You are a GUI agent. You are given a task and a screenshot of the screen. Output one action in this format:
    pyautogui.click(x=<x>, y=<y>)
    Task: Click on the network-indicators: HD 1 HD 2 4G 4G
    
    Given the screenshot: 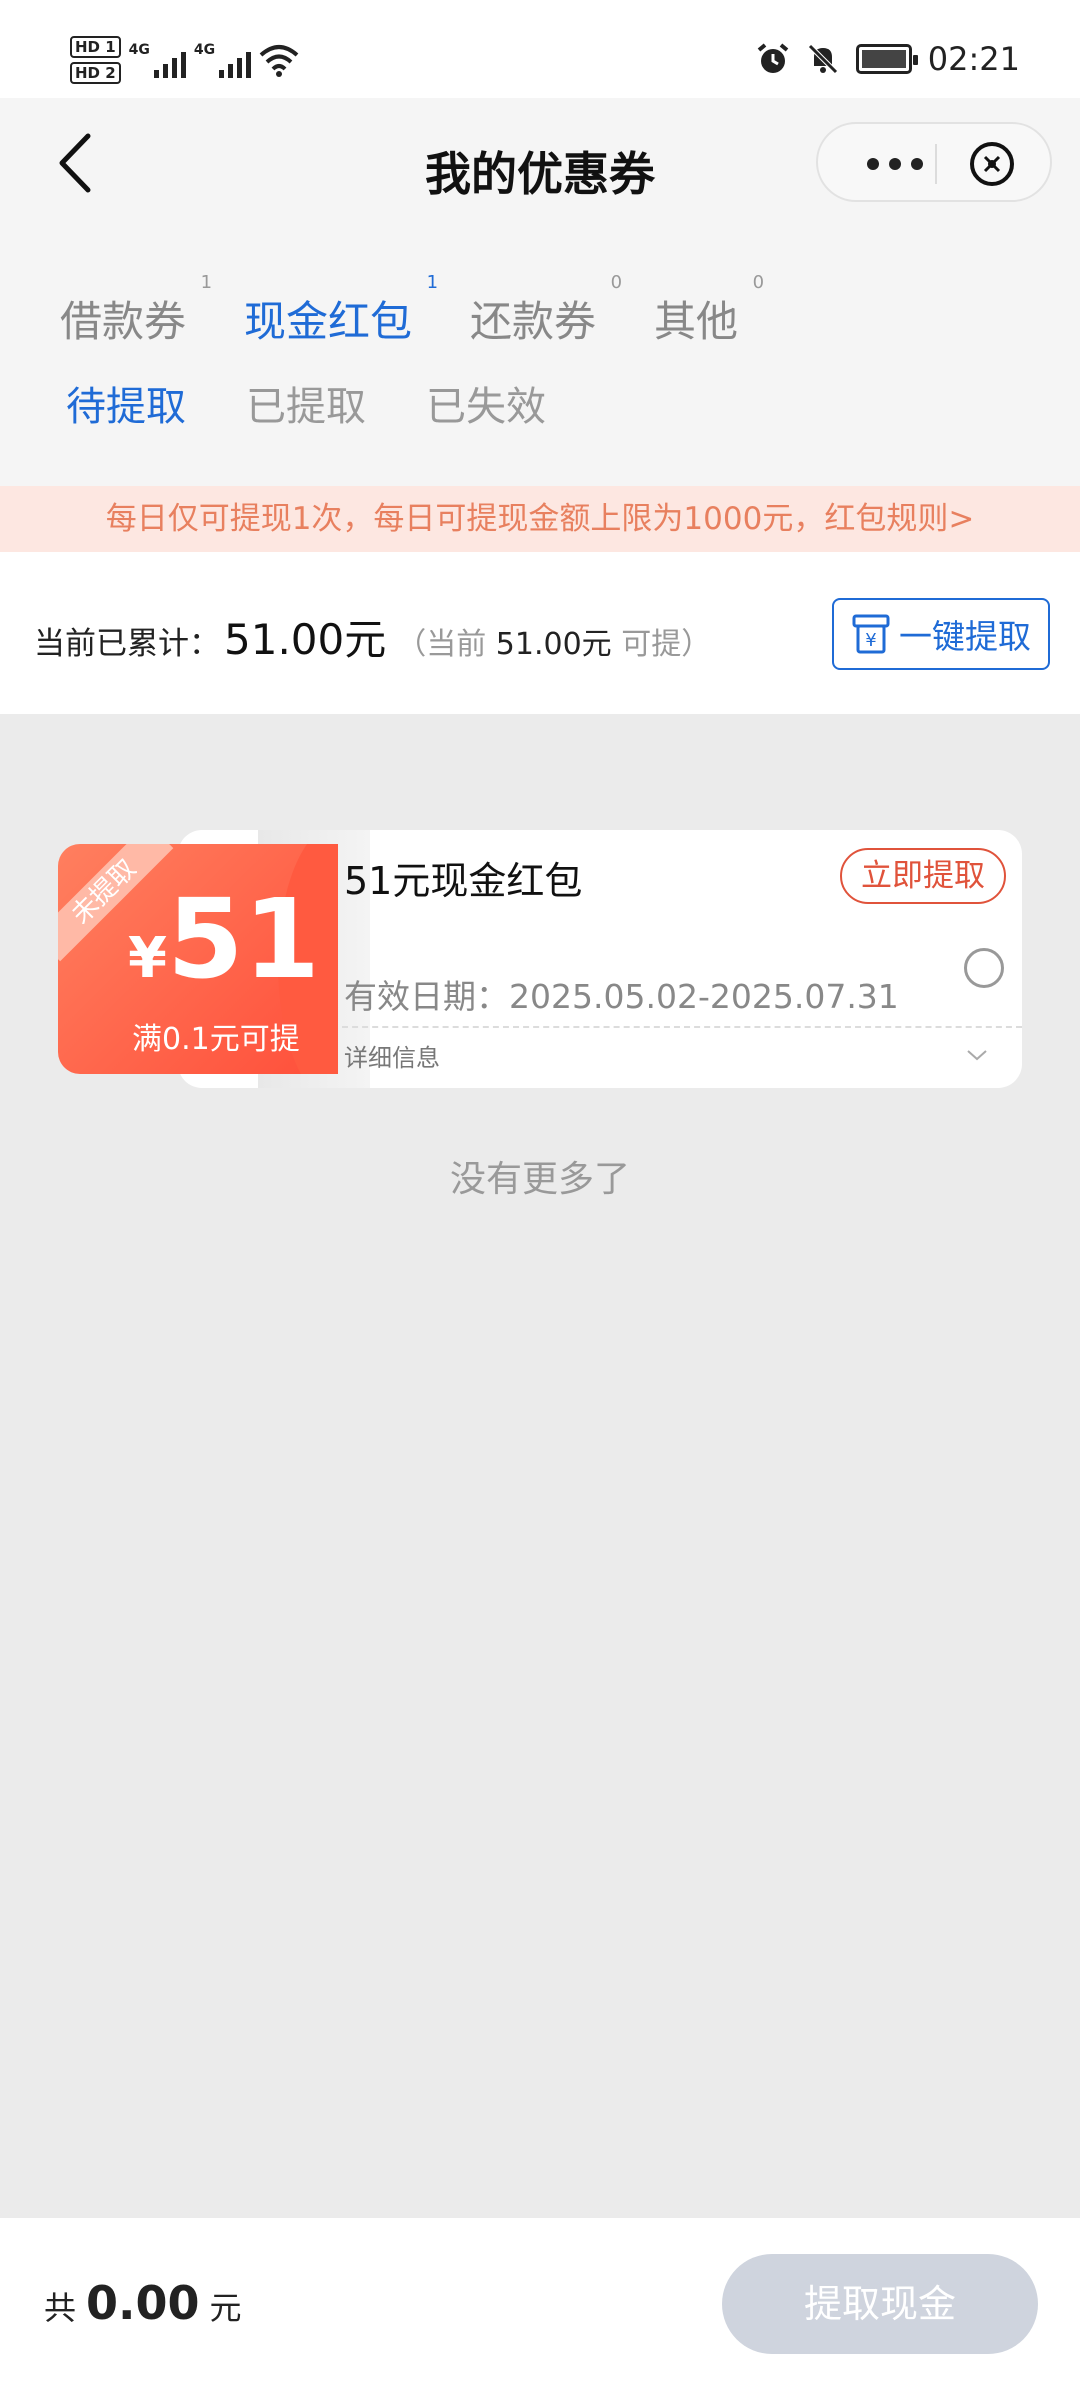 What is the action you would take?
    pyautogui.click(x=184, y=60)
    